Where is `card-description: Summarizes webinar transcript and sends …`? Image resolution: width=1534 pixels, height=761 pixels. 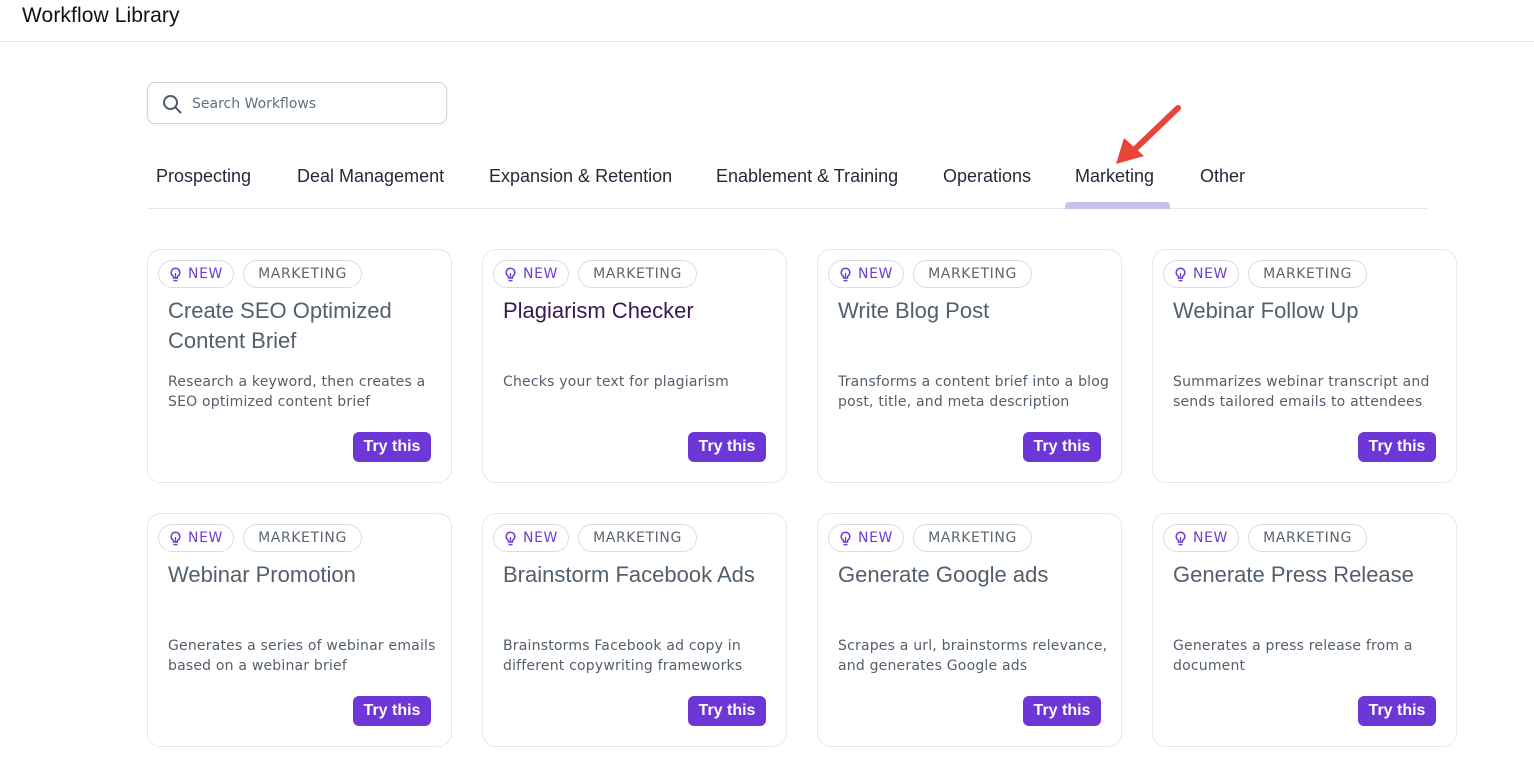 card-description: Summarizes webinar transcript and sends … is located at coordinates (1301, 392).